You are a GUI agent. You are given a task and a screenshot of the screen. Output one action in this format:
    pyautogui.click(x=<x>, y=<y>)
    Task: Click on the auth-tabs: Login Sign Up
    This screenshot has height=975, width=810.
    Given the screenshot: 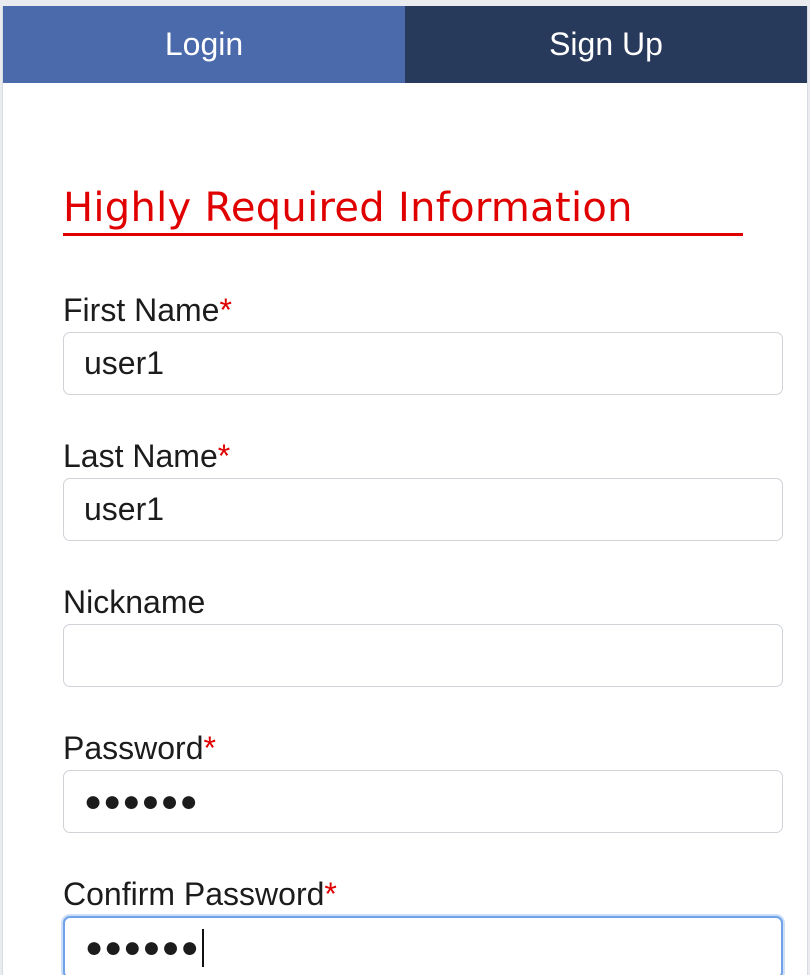 What is the action you would take?
    pyautogui.click(x=405, y=44)
    